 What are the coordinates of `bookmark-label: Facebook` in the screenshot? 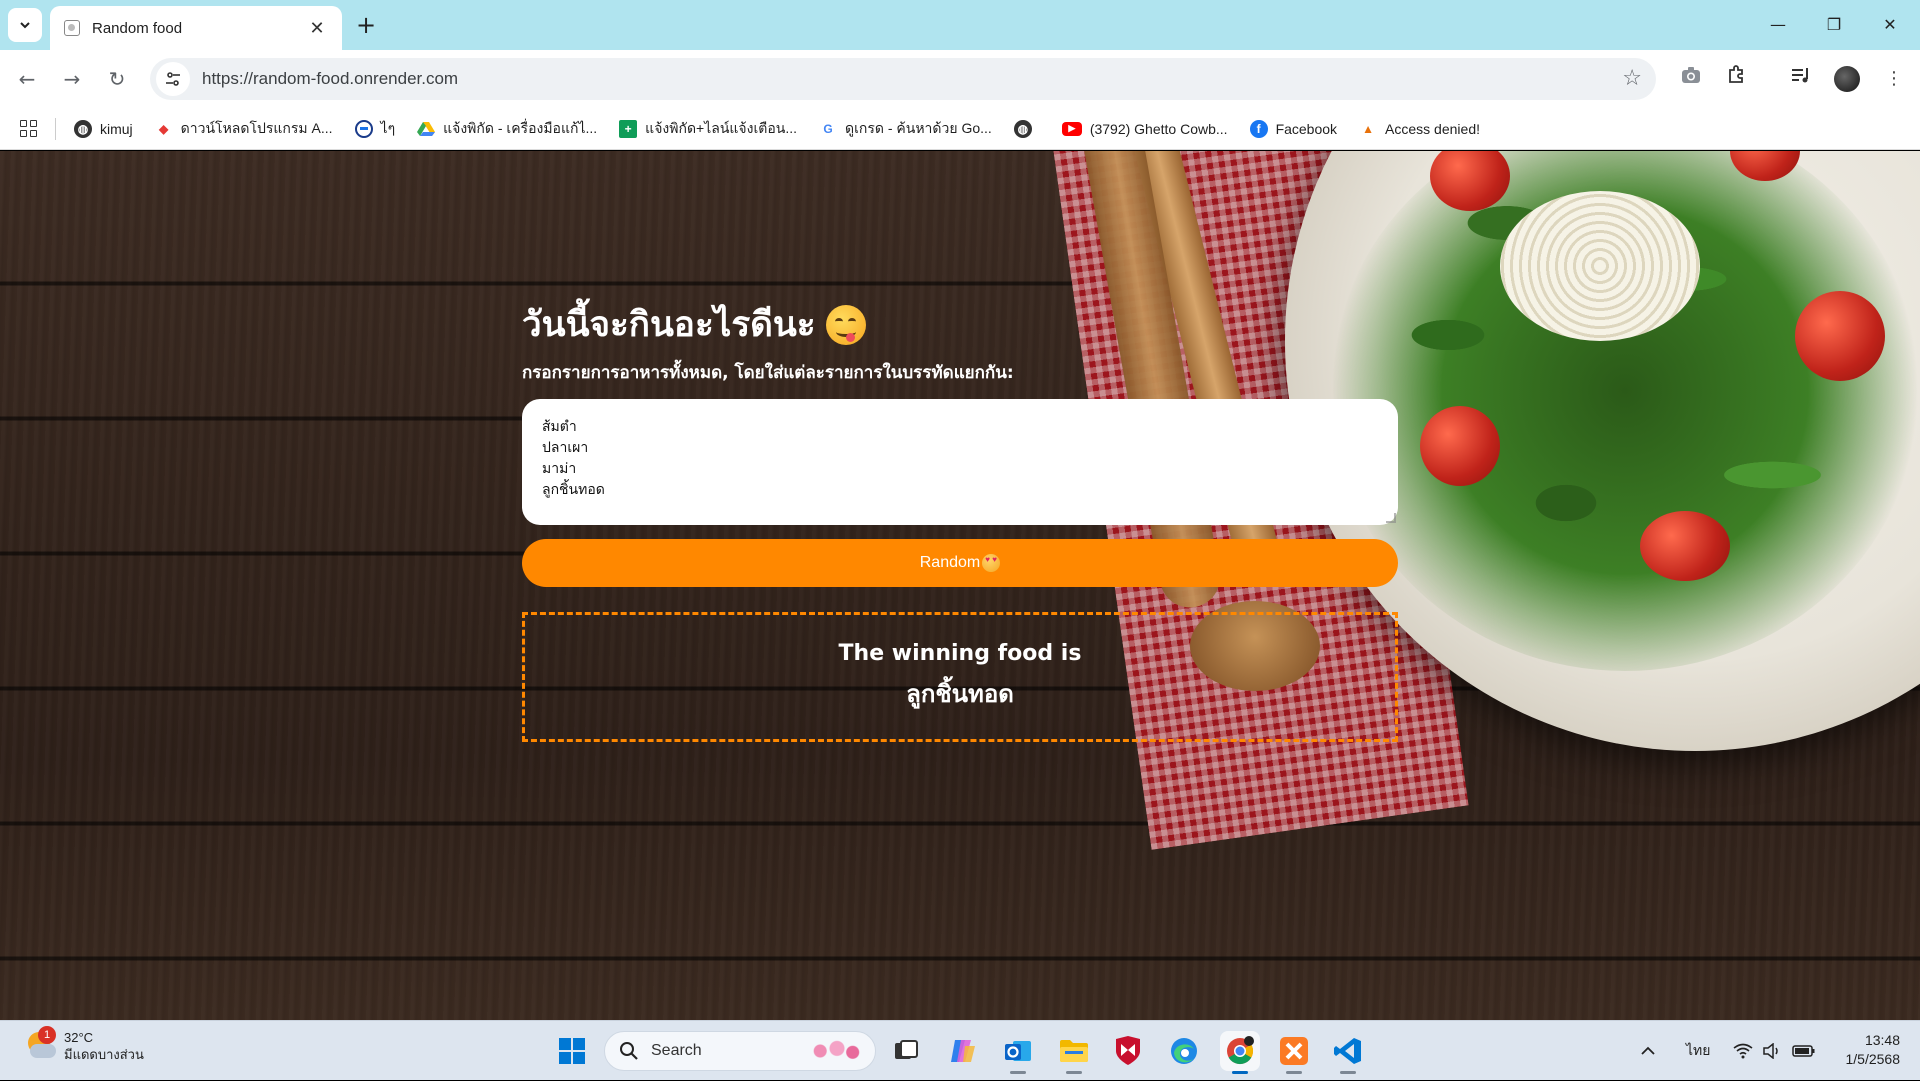 It's located at (1306, 128).